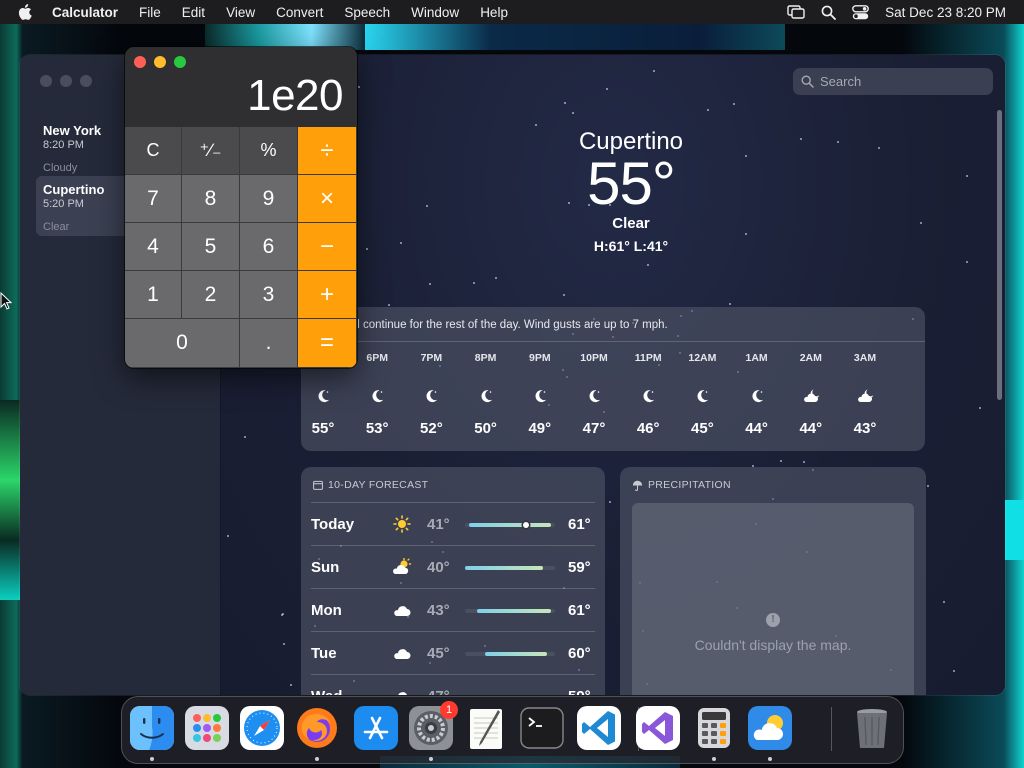  I want to click on hour-label: 11PM, so click(648, 358).